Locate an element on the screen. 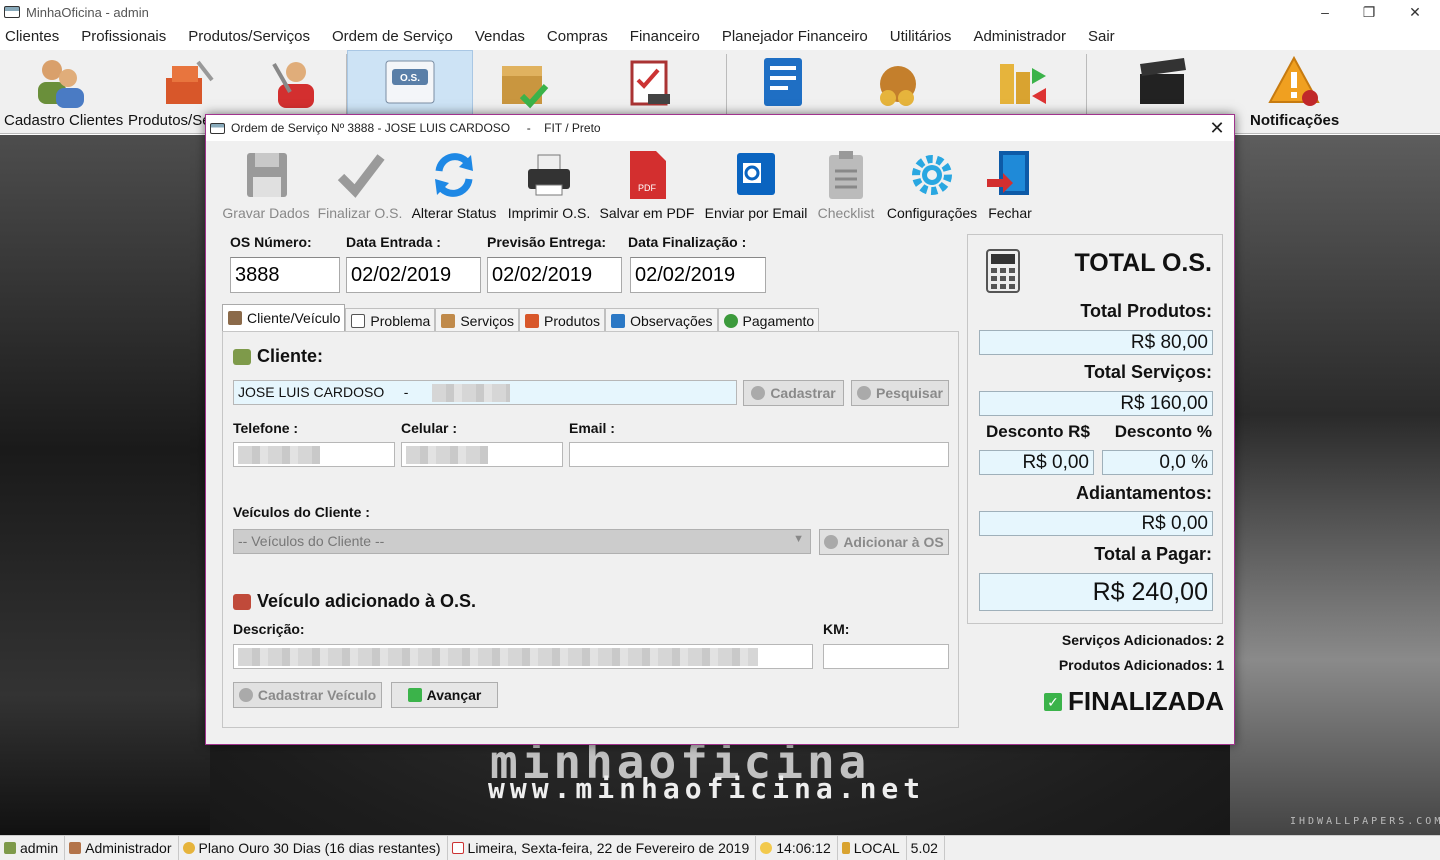 The image size is (1440, 860). desconto-pct-field: 0,0 % is located at coordinates (1157, 462).